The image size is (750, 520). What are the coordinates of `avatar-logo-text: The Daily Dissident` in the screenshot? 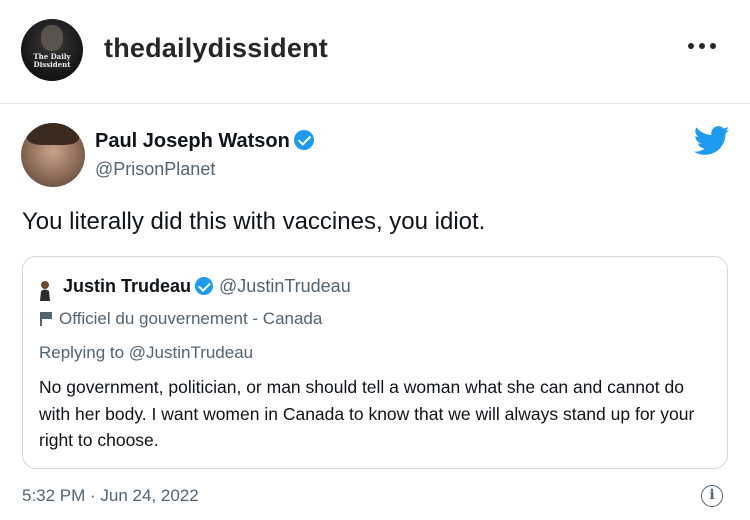 It's located at (52, 60).